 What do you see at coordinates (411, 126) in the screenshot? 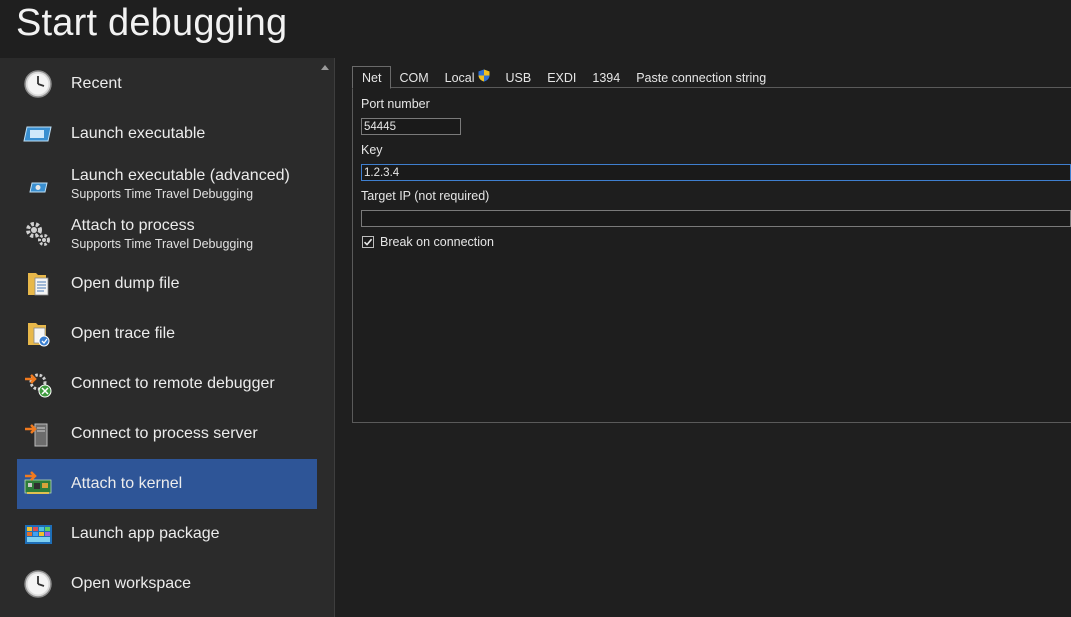
I see `port-number-field` at bounding box center [411, 126].